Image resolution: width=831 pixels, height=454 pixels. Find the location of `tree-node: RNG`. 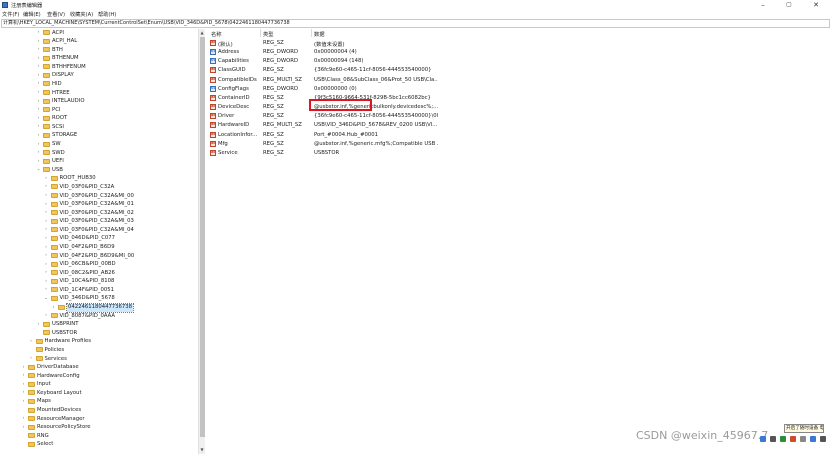

tree-node: RNG is located at coordinates (99, 436).